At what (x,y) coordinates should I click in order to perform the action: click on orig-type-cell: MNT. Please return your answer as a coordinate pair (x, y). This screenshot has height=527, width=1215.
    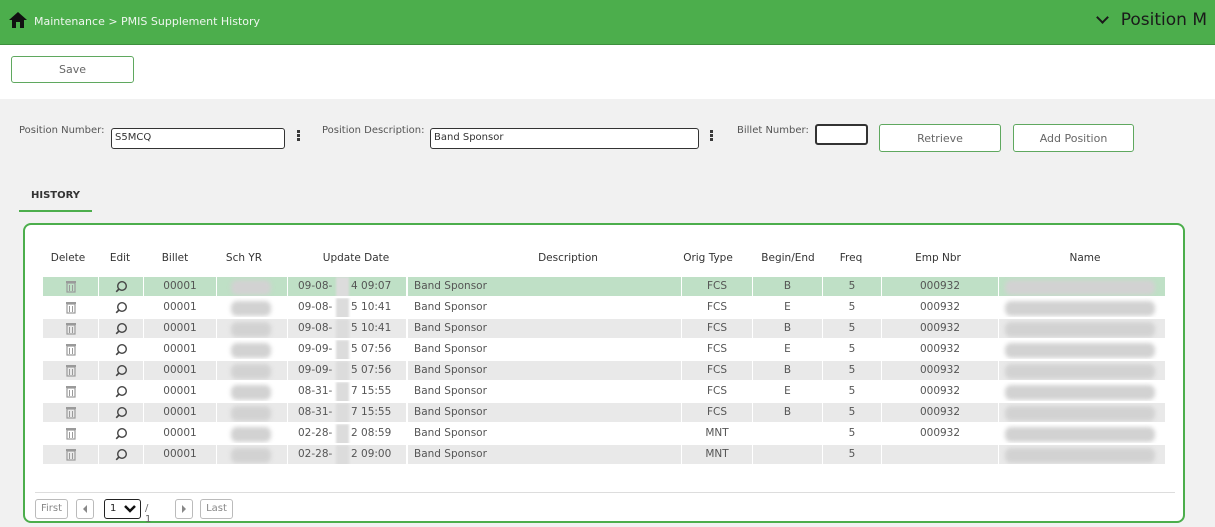
    Looking at the image, I should click on (717, 454).